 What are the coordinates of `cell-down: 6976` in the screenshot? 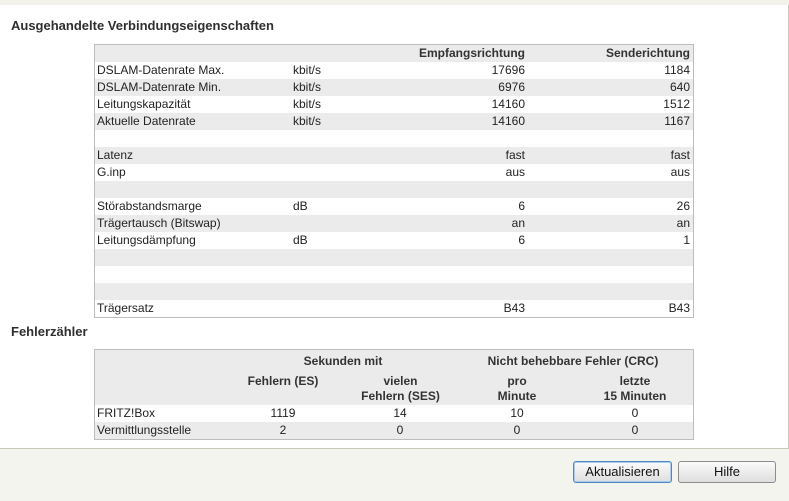 It's located at (511, 87).